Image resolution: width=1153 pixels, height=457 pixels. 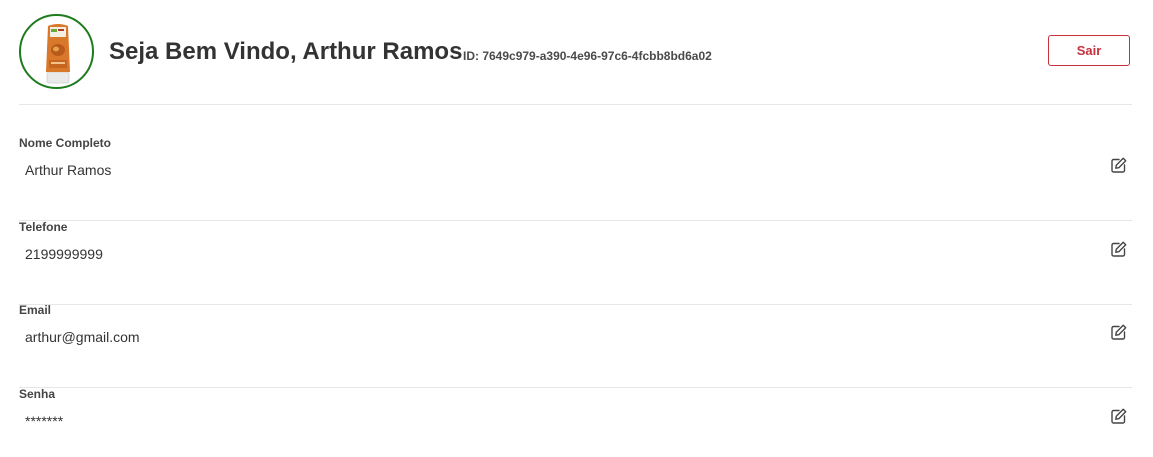 I want to click on field-label: Nome Completo, so click(x=65, y=143).